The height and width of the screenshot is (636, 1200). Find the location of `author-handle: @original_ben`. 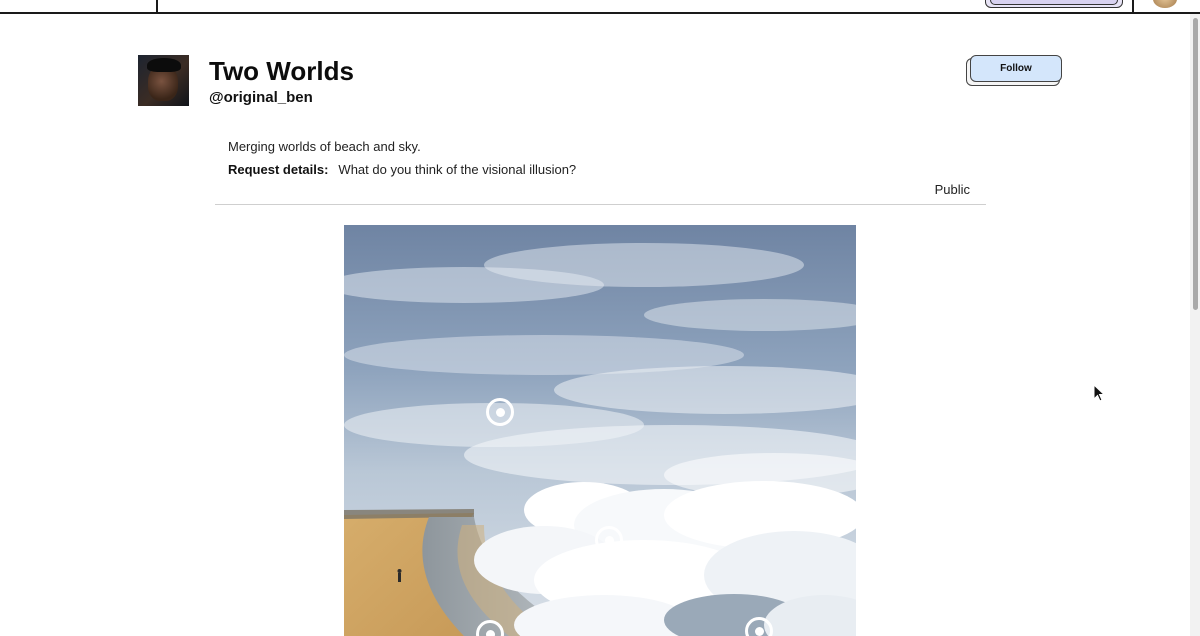

author-handle: @original_ben is located at coordinates (261, 98).